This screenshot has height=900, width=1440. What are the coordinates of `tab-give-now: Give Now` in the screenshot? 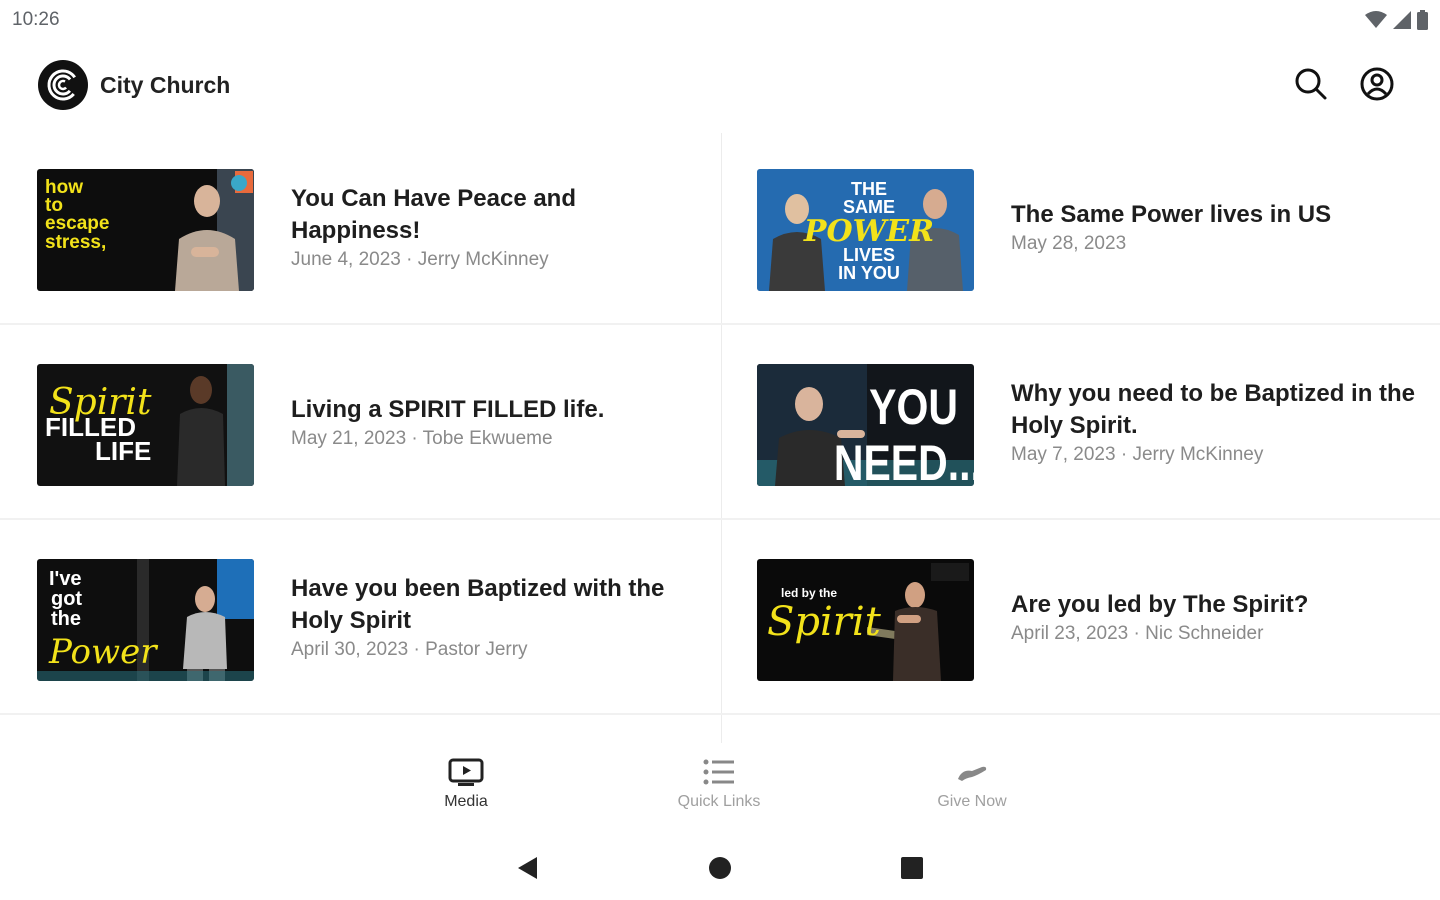 It's located at (972, 789).